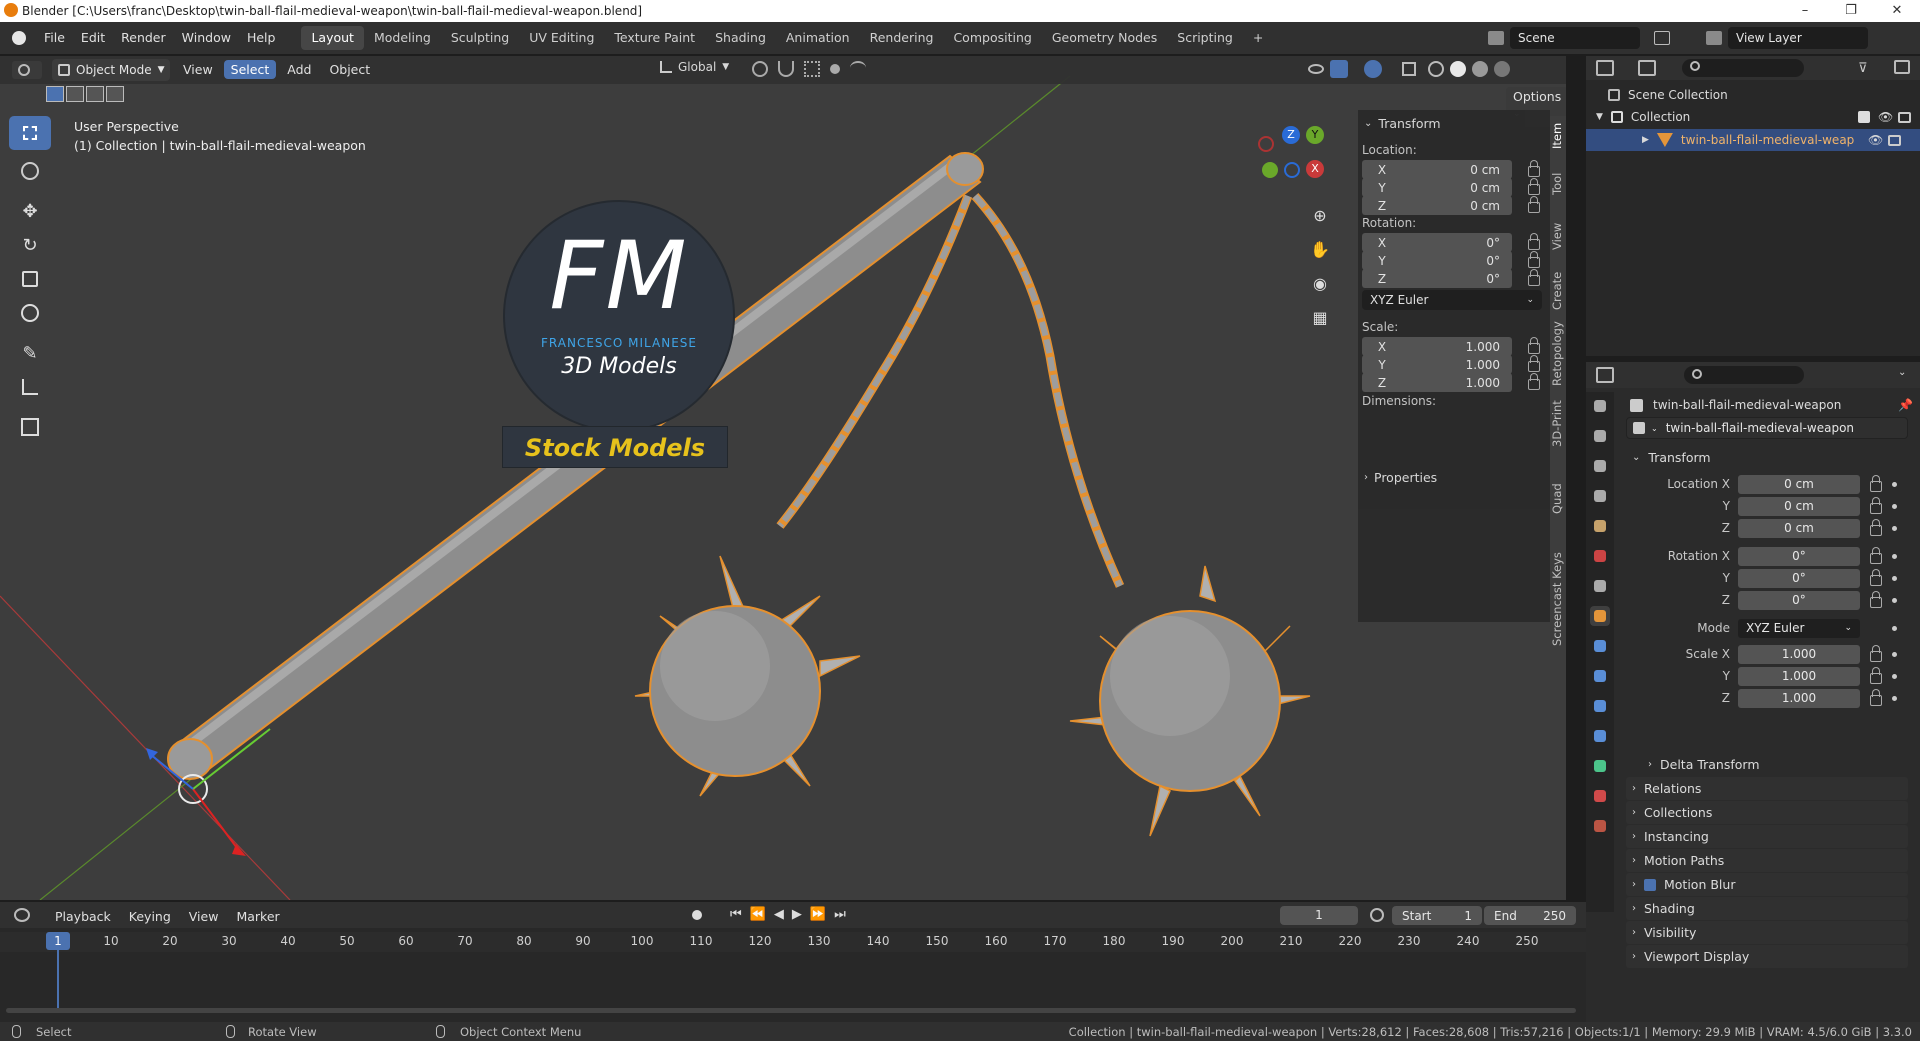 The image size is (1920, 1041). I want to click on new-collection-icon, so click(1902, 67).